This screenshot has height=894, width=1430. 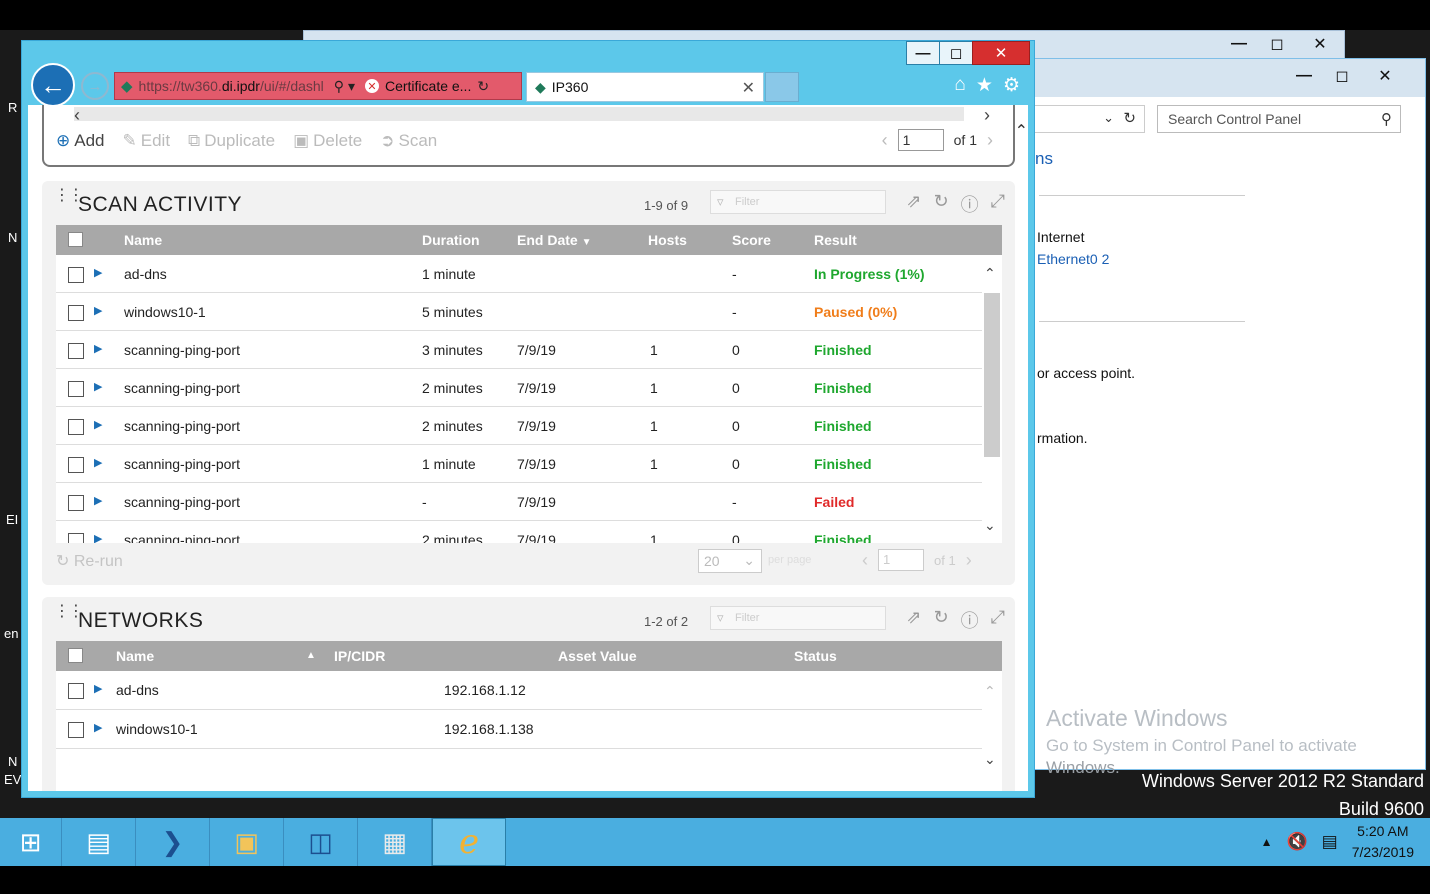 What do you see at coordinates (798, 618) in the screenshot?
I see `networks-filter-input: ▿ Filter` at bounding box center [798, 618].